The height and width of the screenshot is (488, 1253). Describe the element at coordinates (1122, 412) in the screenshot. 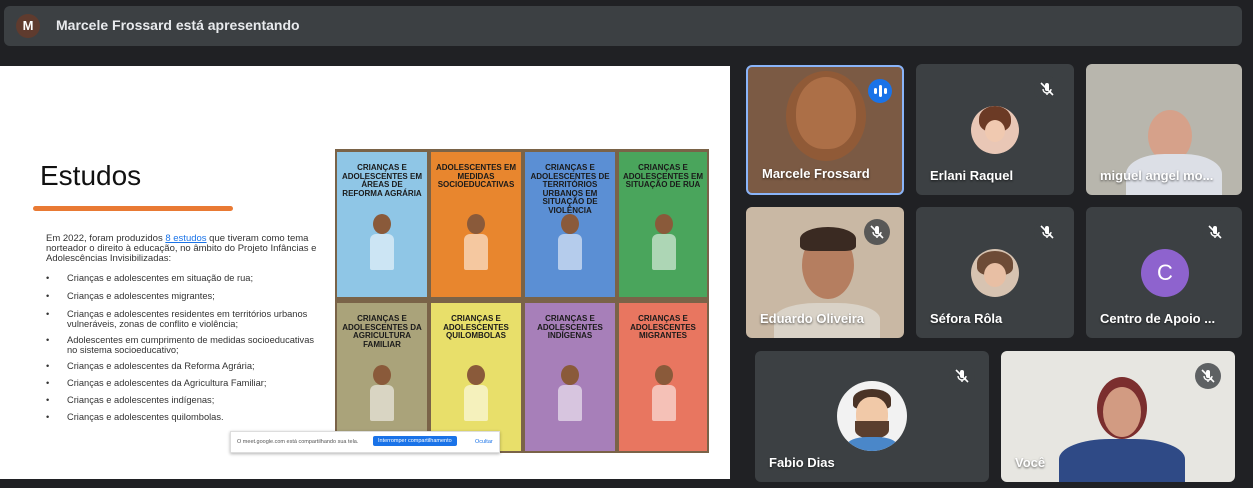

I see `participant-video` at that location.